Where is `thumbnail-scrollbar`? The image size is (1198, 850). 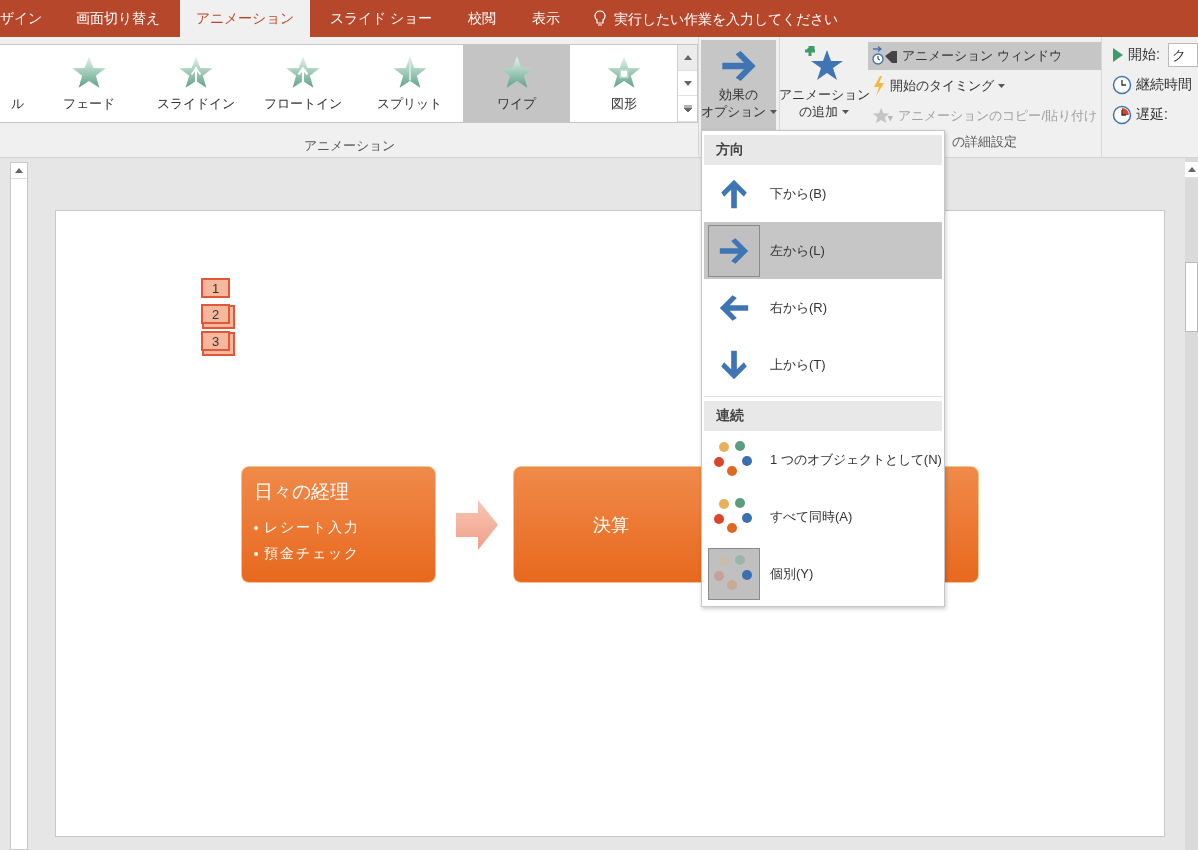 thumbnail-scrollbar is located at coordinates (19, 506).